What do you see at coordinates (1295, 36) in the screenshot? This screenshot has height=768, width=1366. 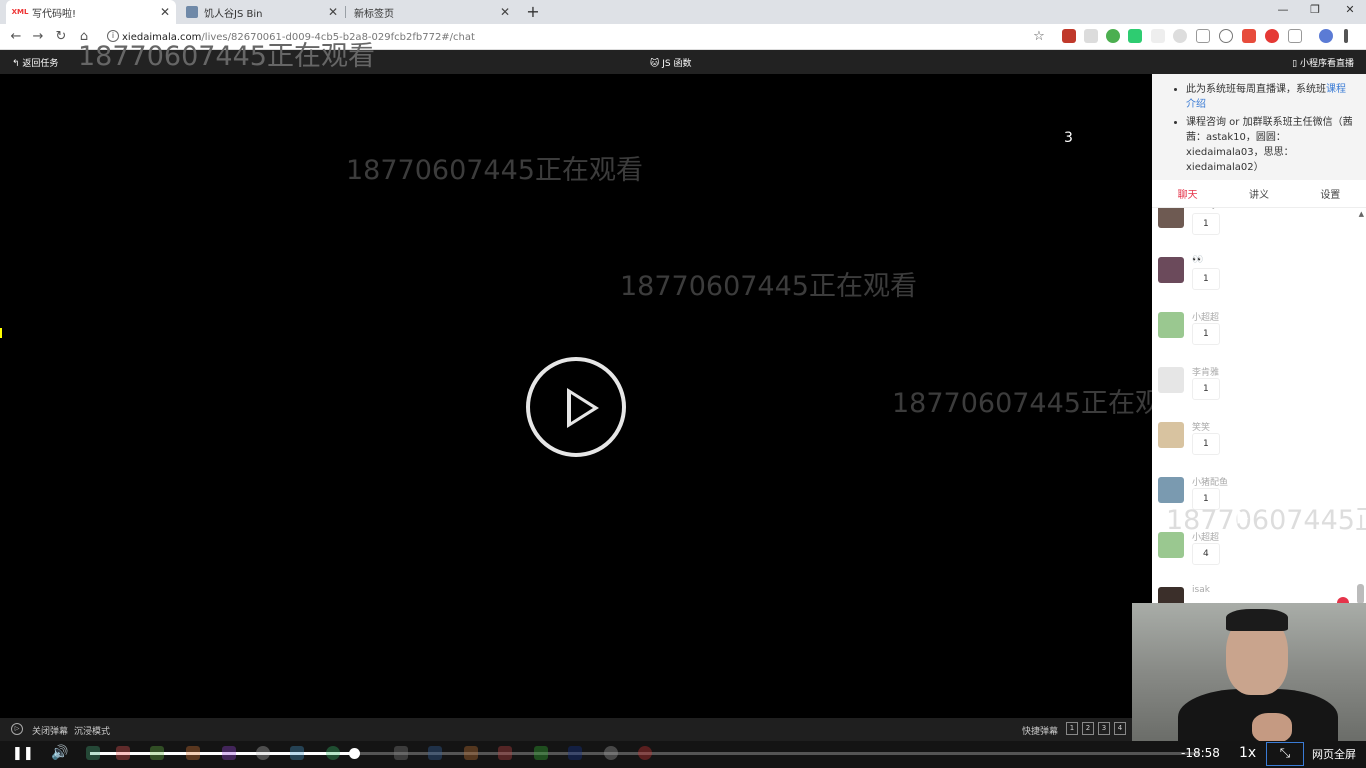 I see `speaker-extension-icon` at bounding box center [1295, 36].